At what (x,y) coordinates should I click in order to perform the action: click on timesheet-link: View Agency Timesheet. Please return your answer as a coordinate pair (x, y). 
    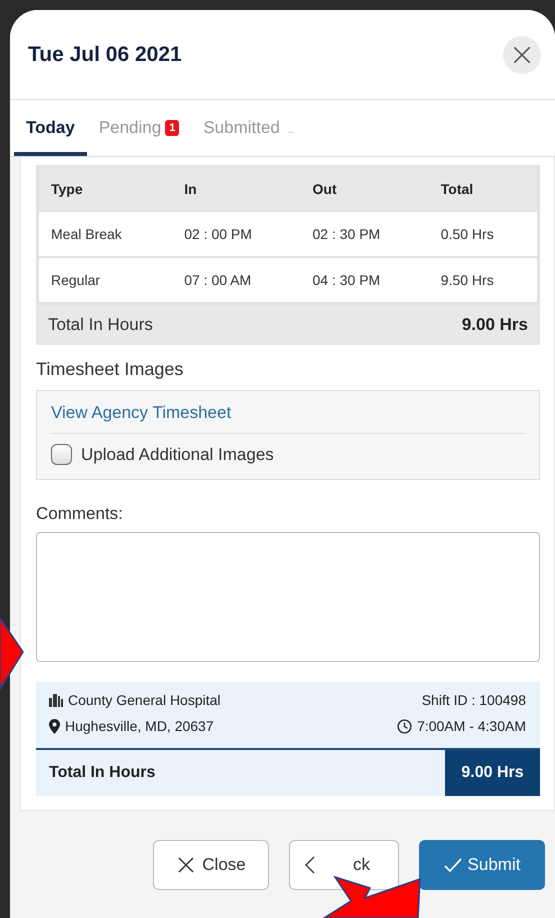
    Looking at the image, I should click on (288, 412).